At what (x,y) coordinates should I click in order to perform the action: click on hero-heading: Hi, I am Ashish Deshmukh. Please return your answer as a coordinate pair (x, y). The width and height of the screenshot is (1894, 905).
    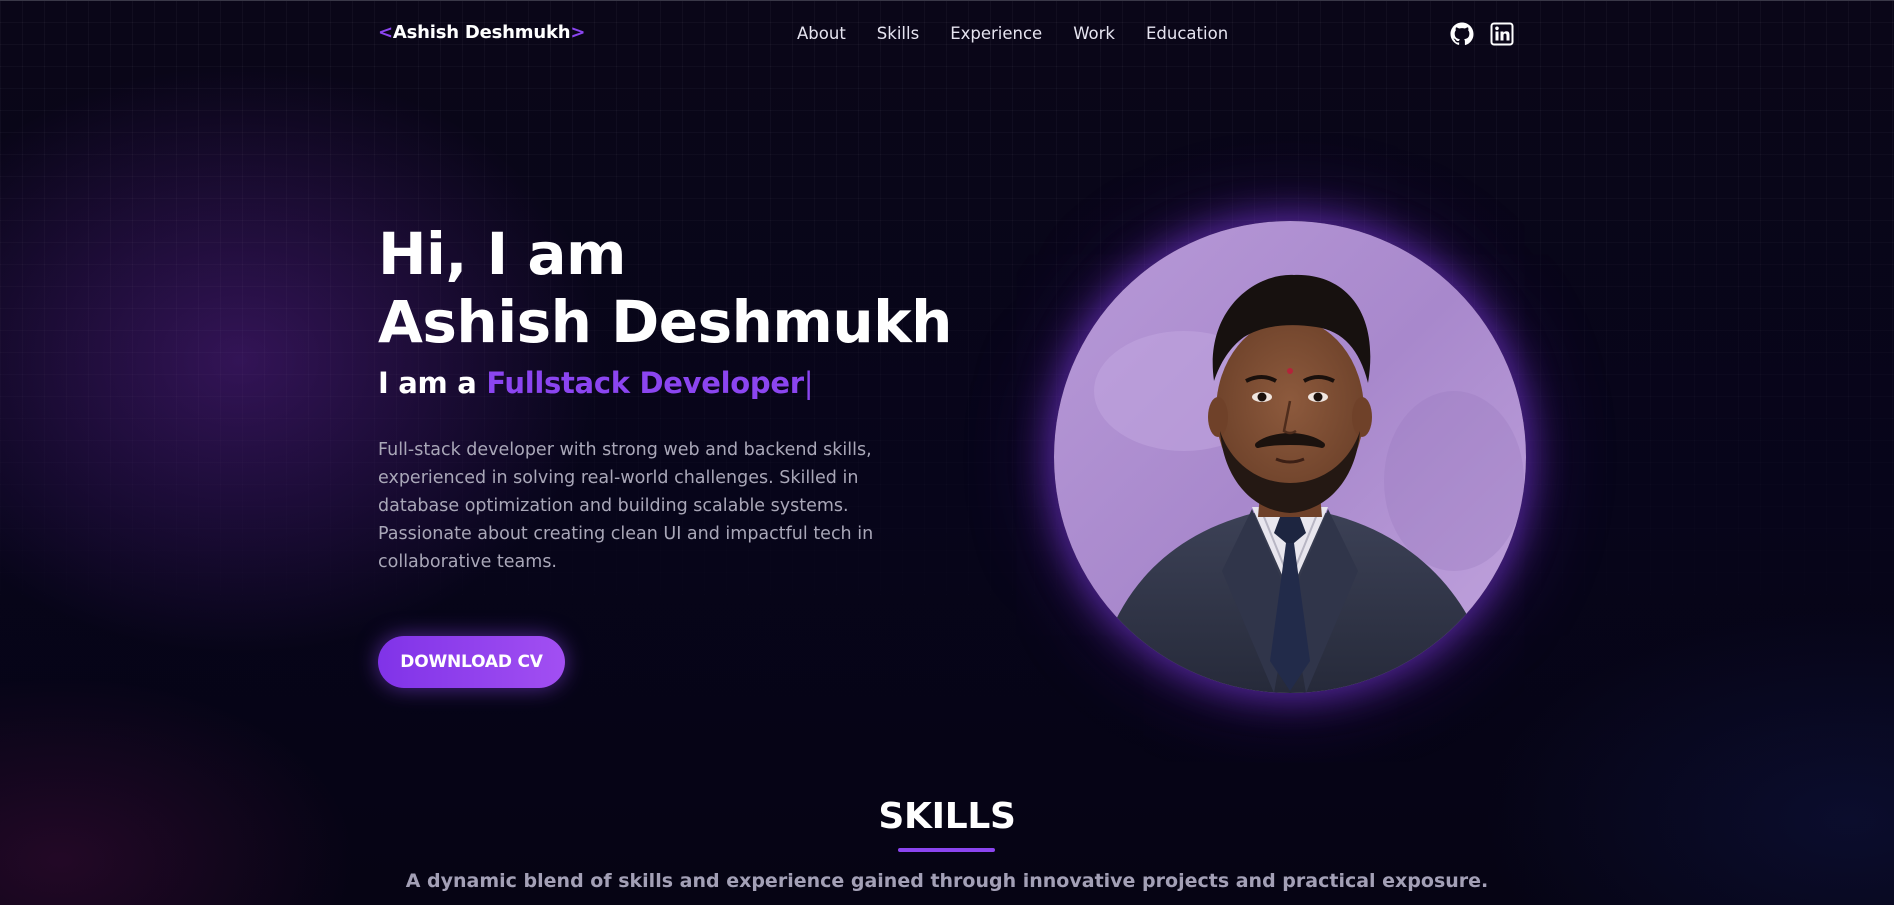
    Looking at the image, I should click on (665, 288).